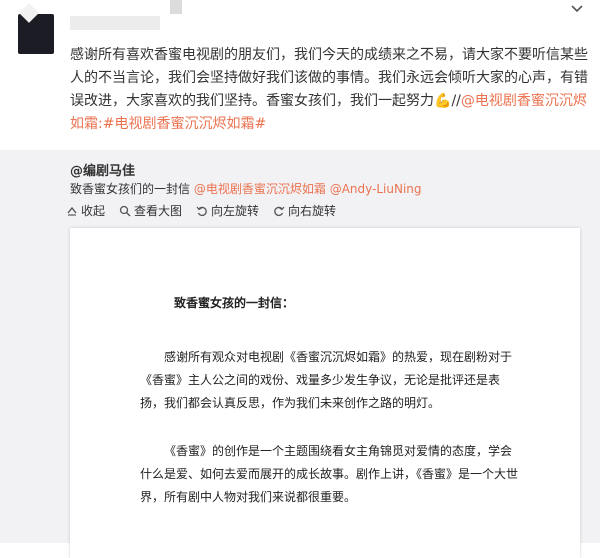 The width and height of the screenshot is (600, 558). What do you see at coordinates (443, 101) in the screenshot?
I see `flexed-bicep-emoji: 💪` at bounding box center [443, 101].